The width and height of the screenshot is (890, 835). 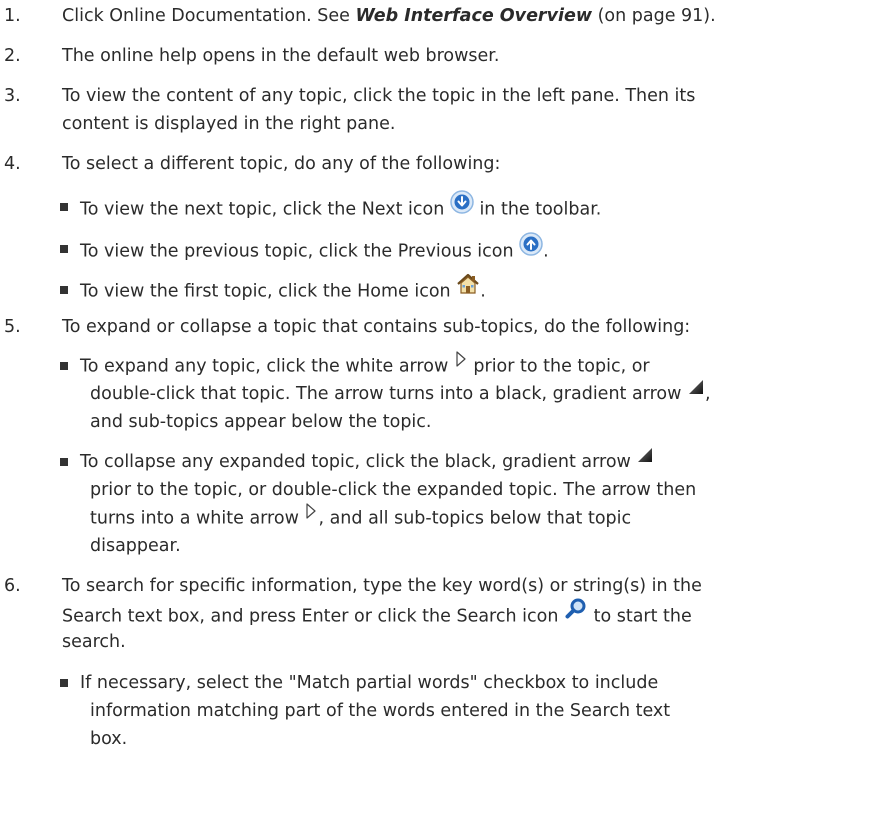 I want to click on step-number: 3., so click(x=12, y=96).